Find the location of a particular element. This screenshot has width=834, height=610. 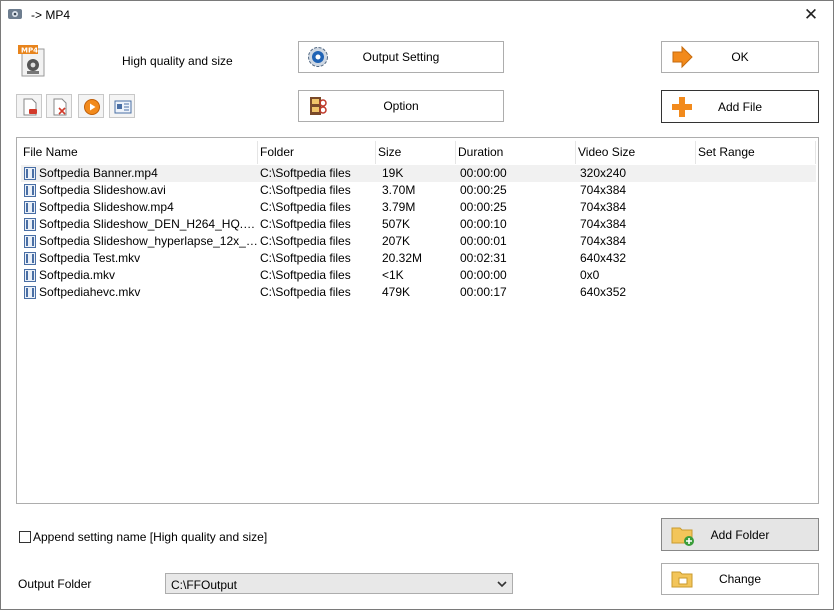

size-cell: 479K is located at coordinates (396, 292).